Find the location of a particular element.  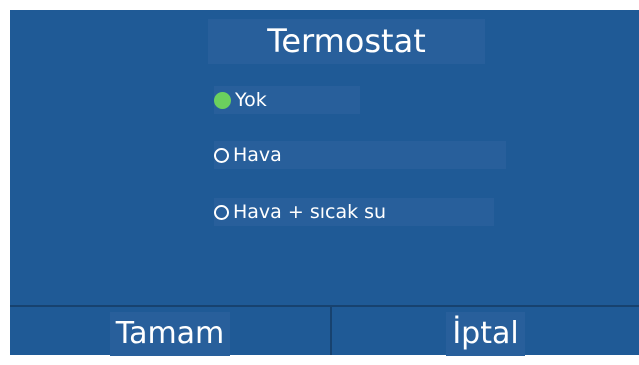

button-bar: Tamam İptal is located at coordinates (324, 330).